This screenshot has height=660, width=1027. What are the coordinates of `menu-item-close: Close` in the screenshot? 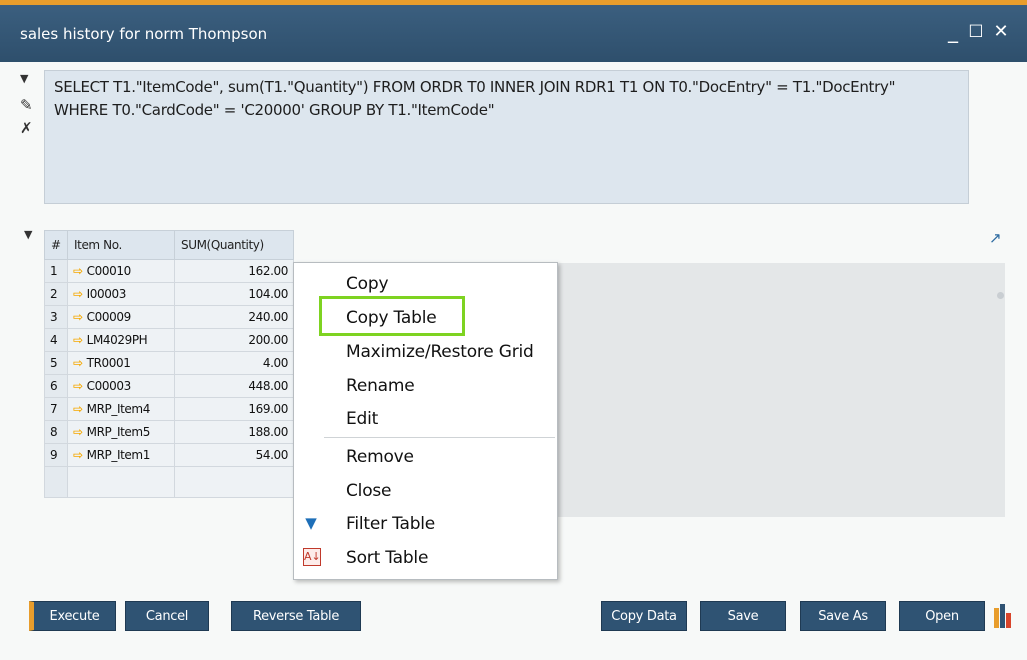 It's located at (369, 491).